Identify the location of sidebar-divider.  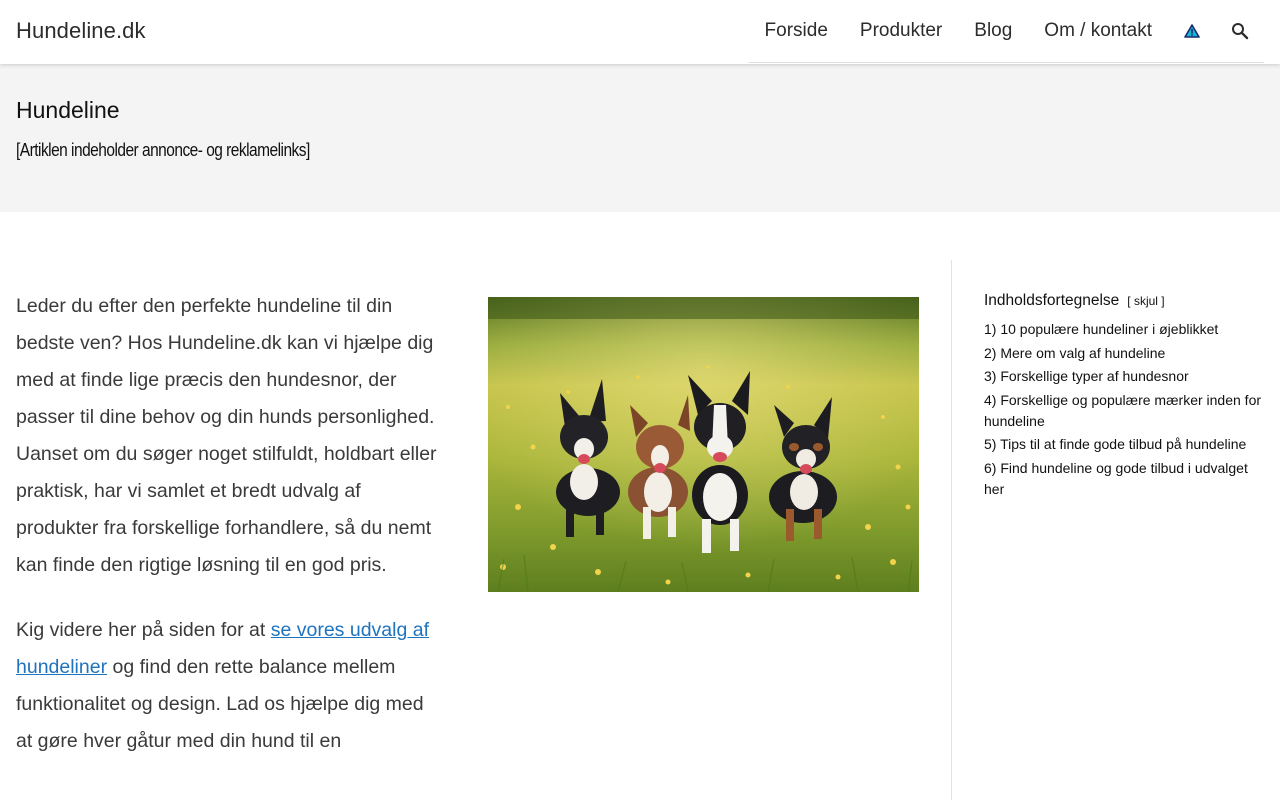
(951, 530).